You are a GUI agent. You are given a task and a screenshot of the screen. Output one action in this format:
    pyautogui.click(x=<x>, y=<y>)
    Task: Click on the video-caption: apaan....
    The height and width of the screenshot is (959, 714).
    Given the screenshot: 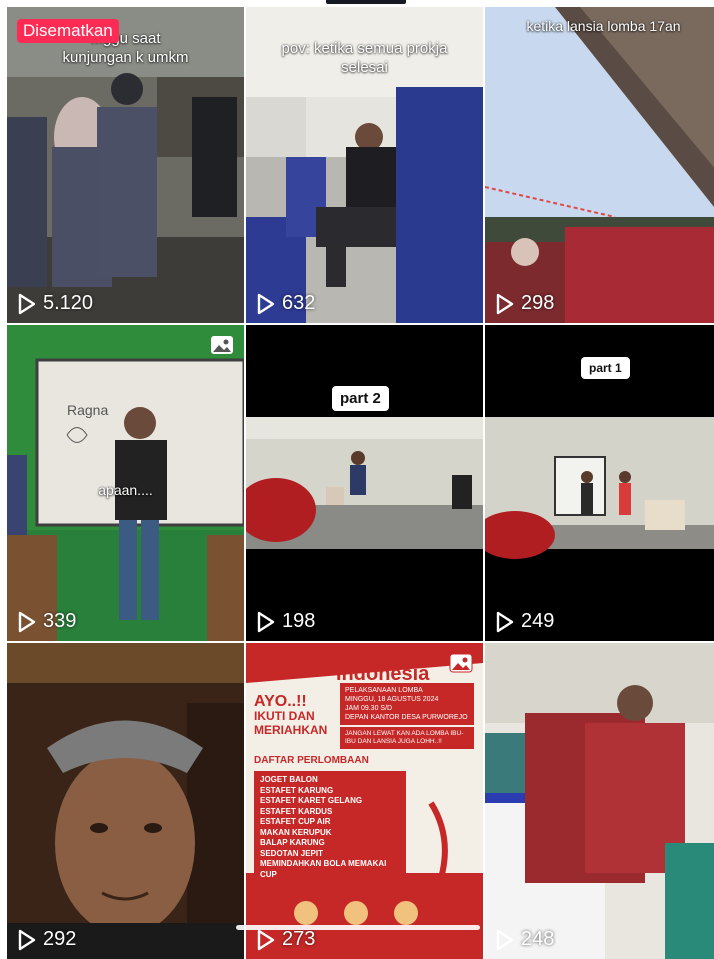 What is the action you would take?
    pyautogui.click(x=125, y=490)
    